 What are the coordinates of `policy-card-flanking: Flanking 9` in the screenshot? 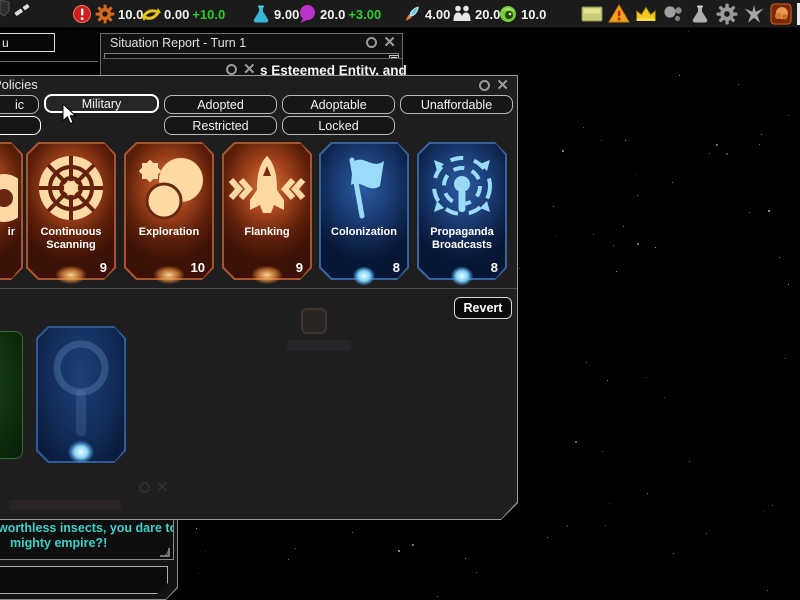 It's located at (267, 215).